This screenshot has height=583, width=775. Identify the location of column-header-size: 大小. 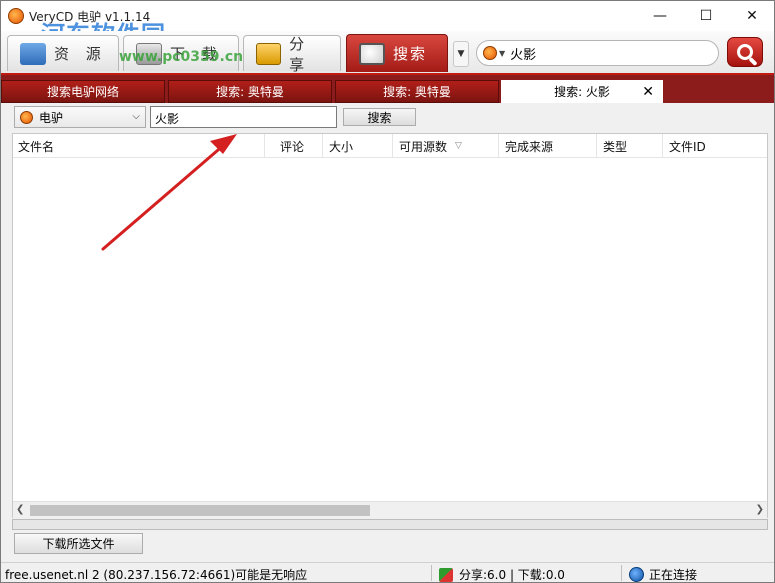
(358, 146).